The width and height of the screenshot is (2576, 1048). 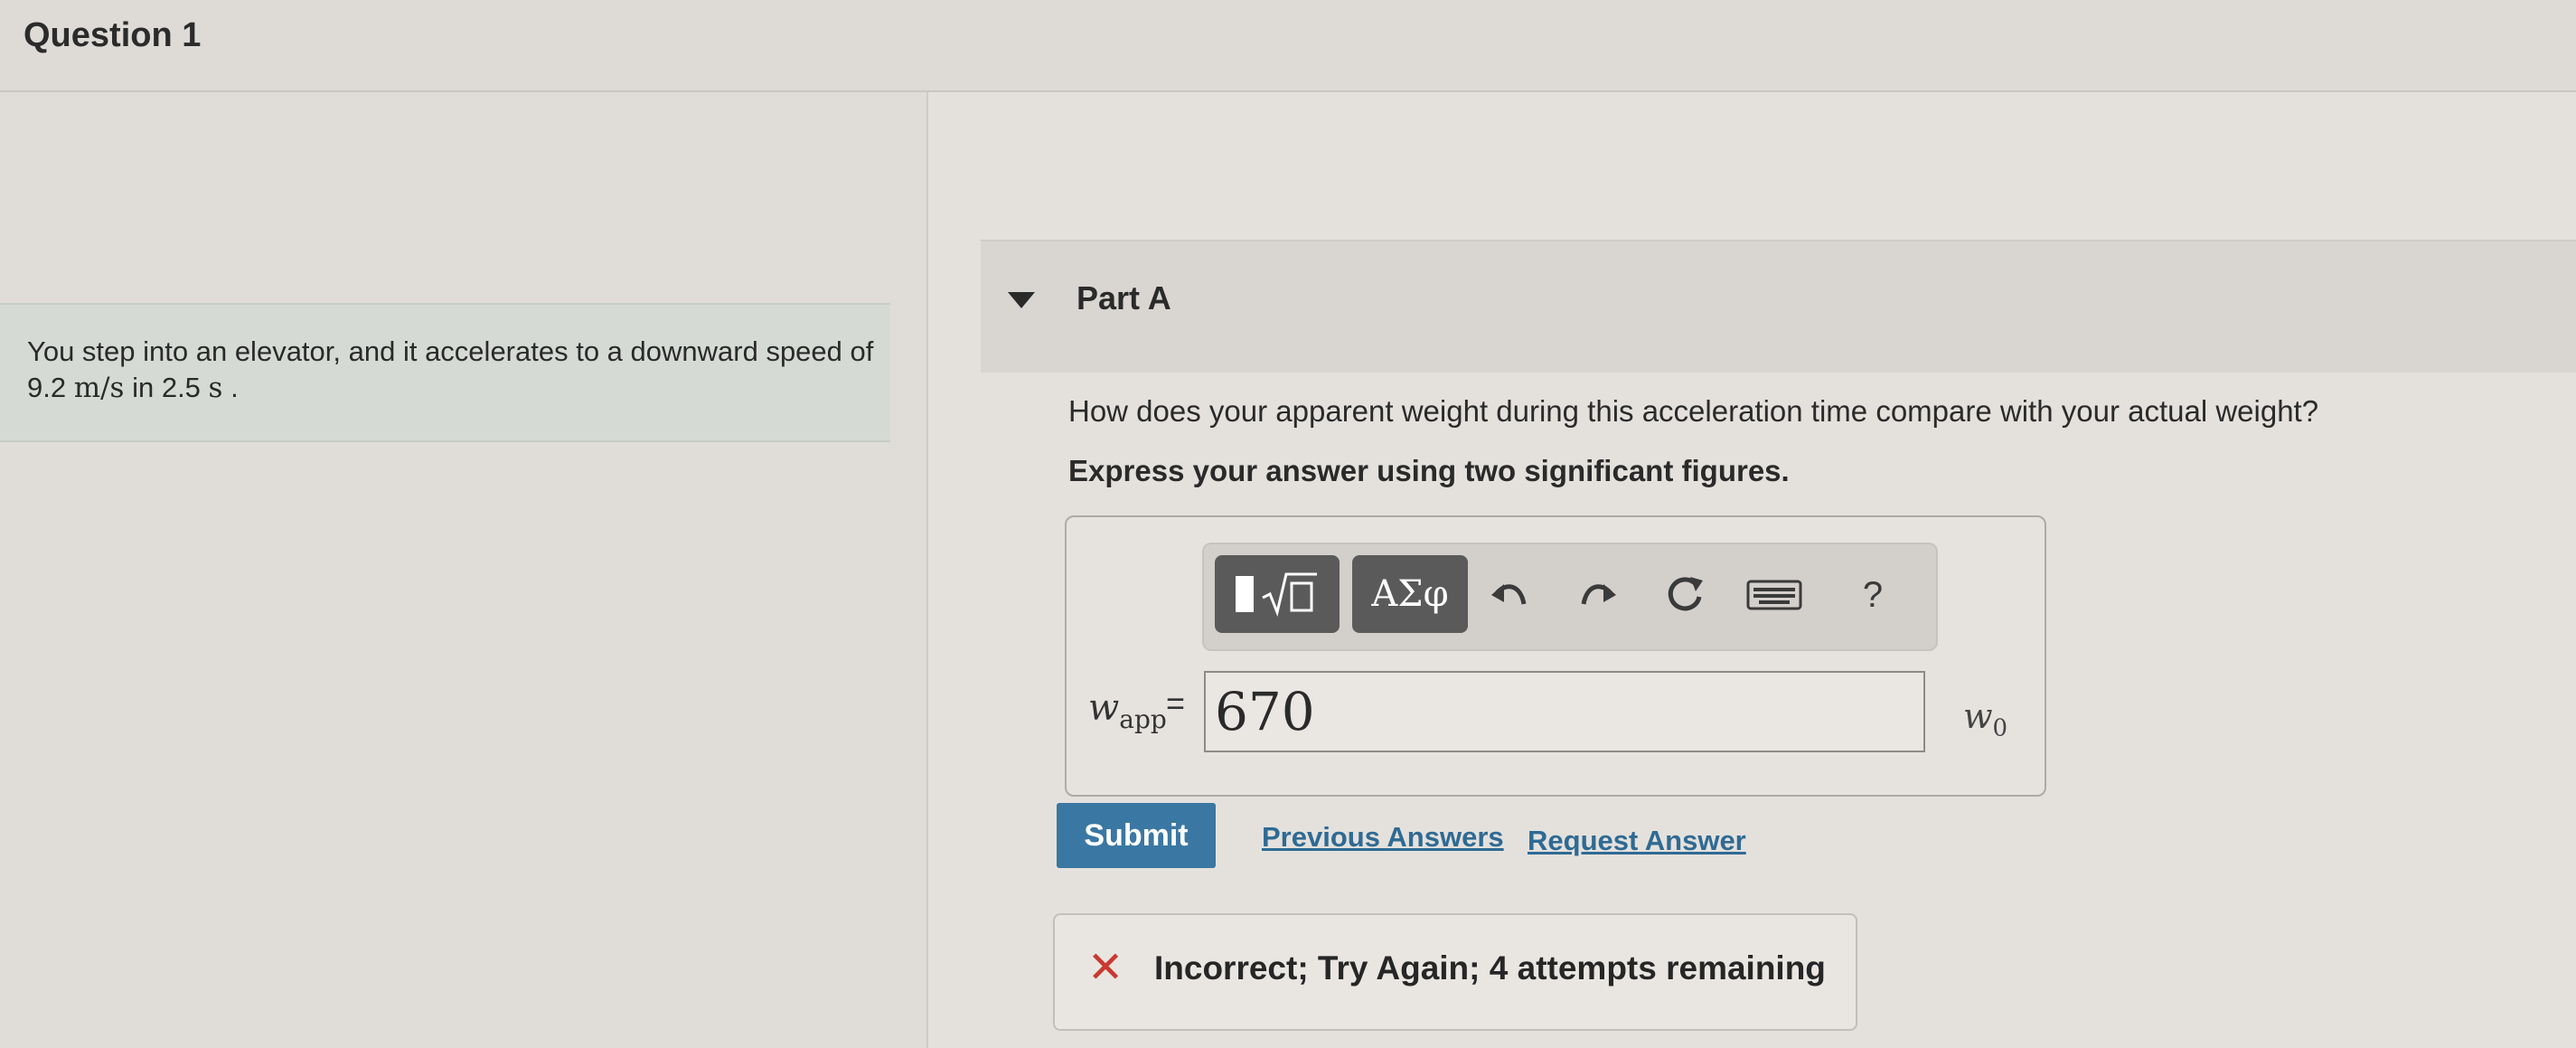 What do you see at coordinates (1104, 708) in the screenshot?
I see `variable-symbol: w` at bounding box center [1104, 708].